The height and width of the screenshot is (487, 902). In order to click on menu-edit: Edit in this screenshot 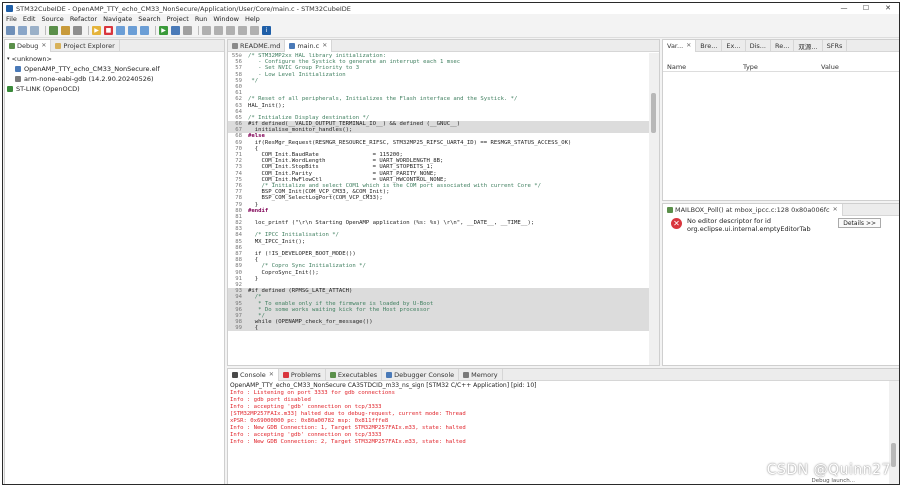, I will do `click(29, 19)`.